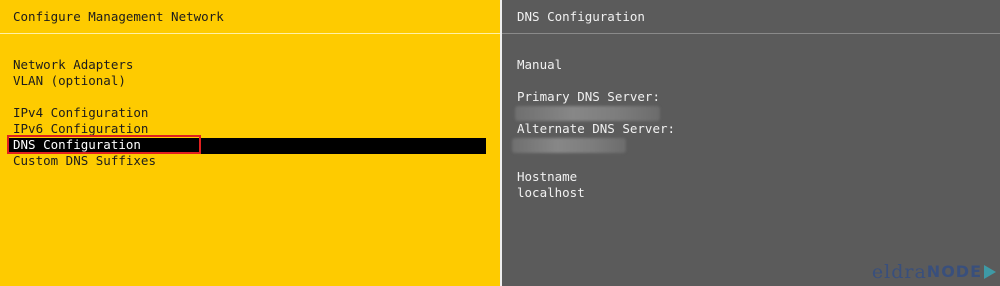 The height and width of the screenshot is (286, 1000). Describe the element at coordinates (69, 81) in the screenshot. I see `menu-item-vlan: VLAN (optional)` at that location.